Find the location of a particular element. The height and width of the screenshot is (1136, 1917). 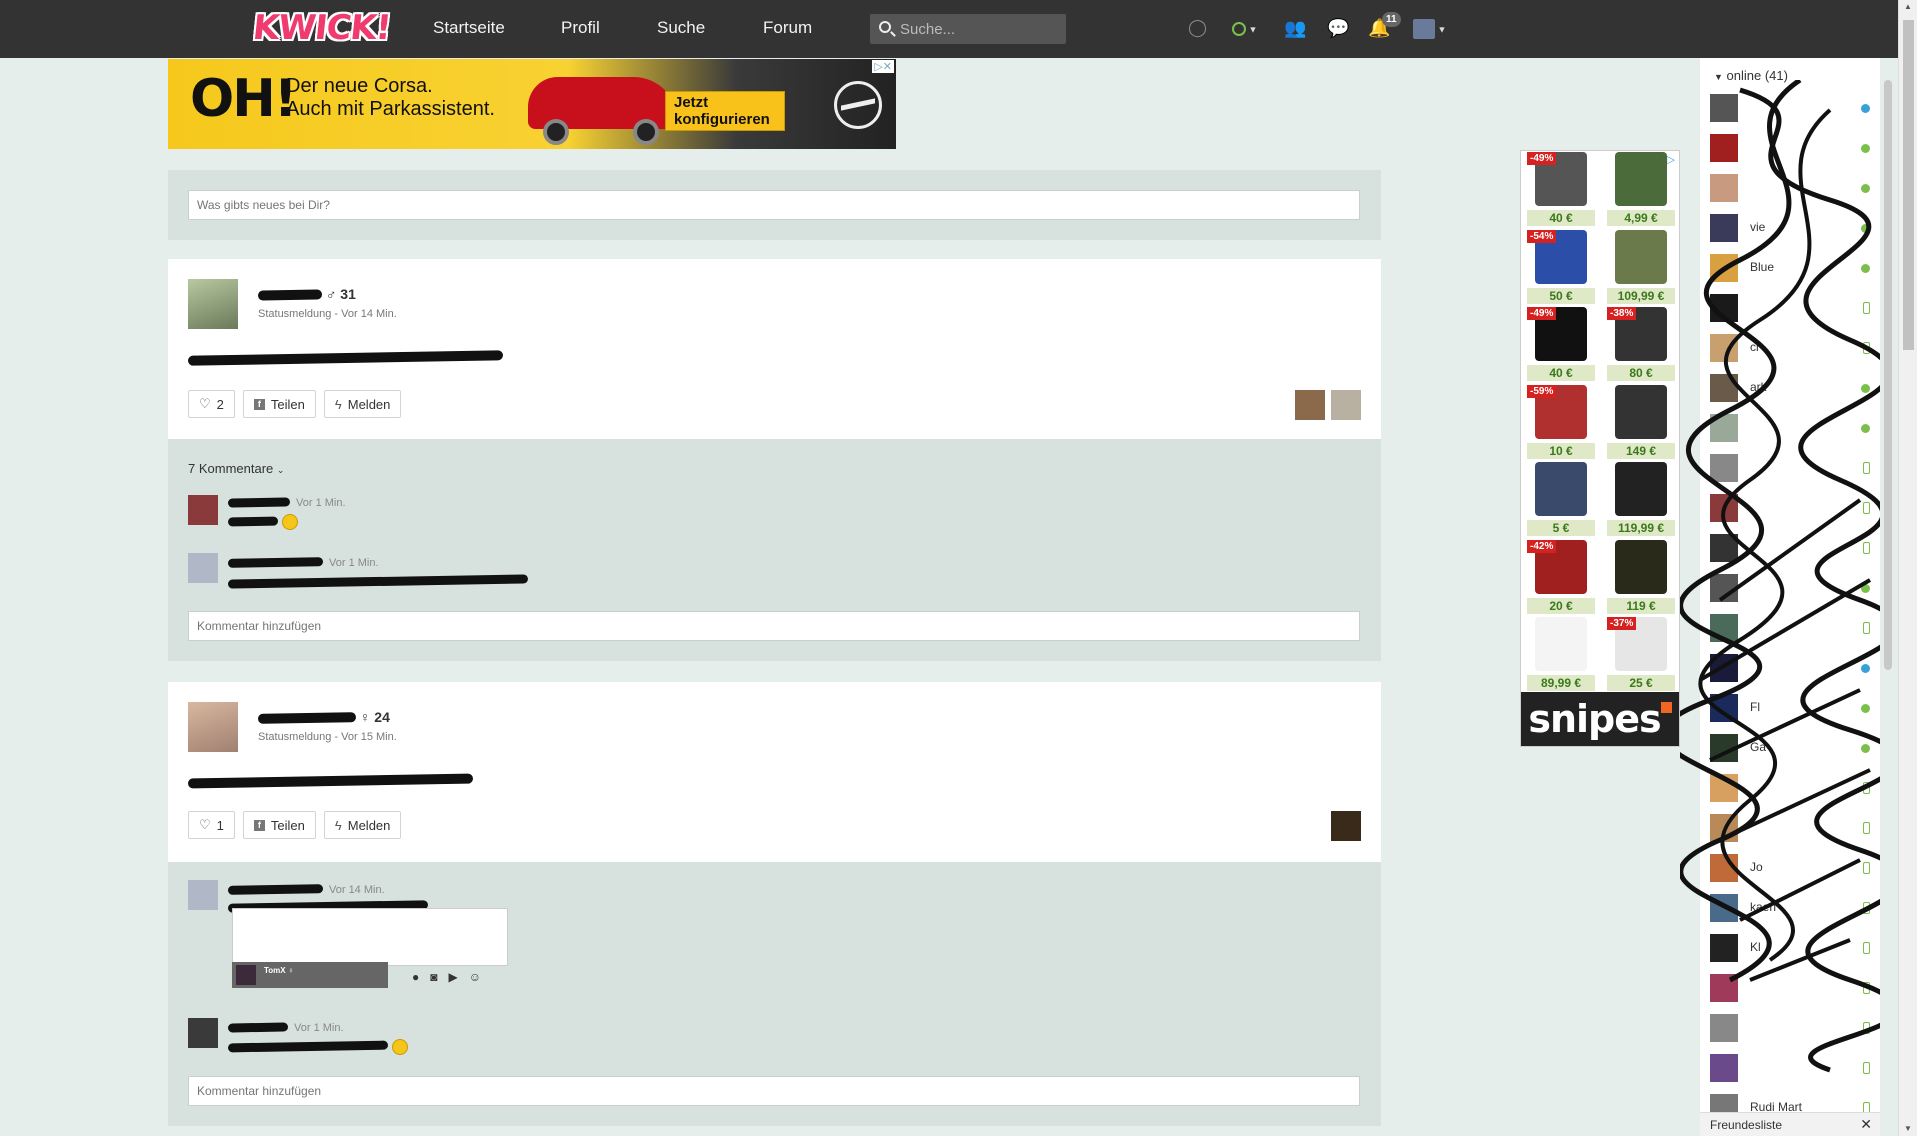

product-item: 109,99 € is located at coordinates (1641, 266).